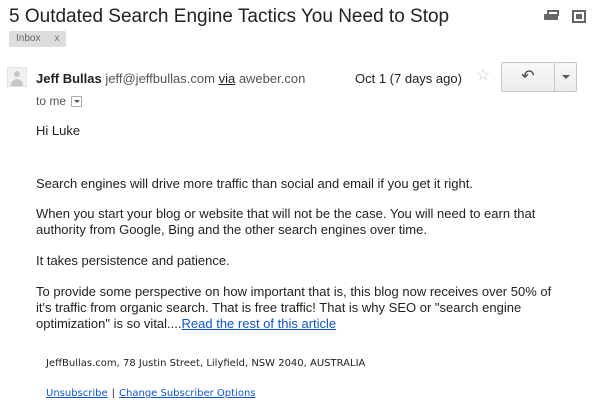 This screenshot has width=600, height=420. What do you see at coordinates (17, 77) in the screenshot?
I see `avatar` at bounding box center [17, 77].